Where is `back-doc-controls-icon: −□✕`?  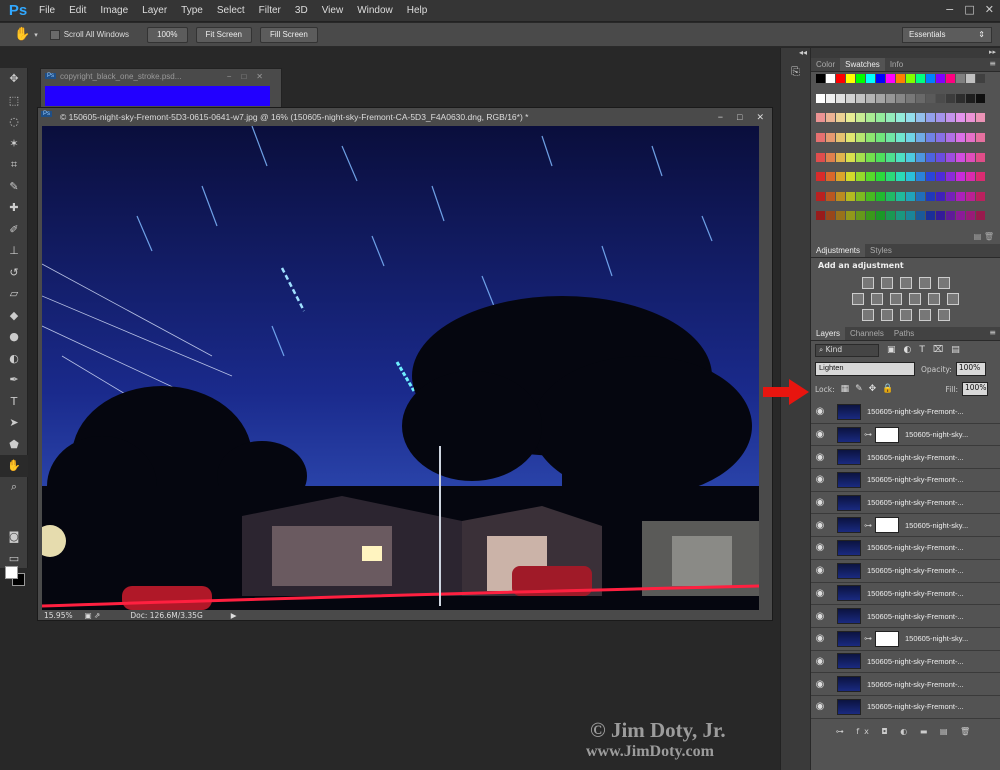 back-doc-controls-icon: −□✕ is located at coordinates (250, 76).